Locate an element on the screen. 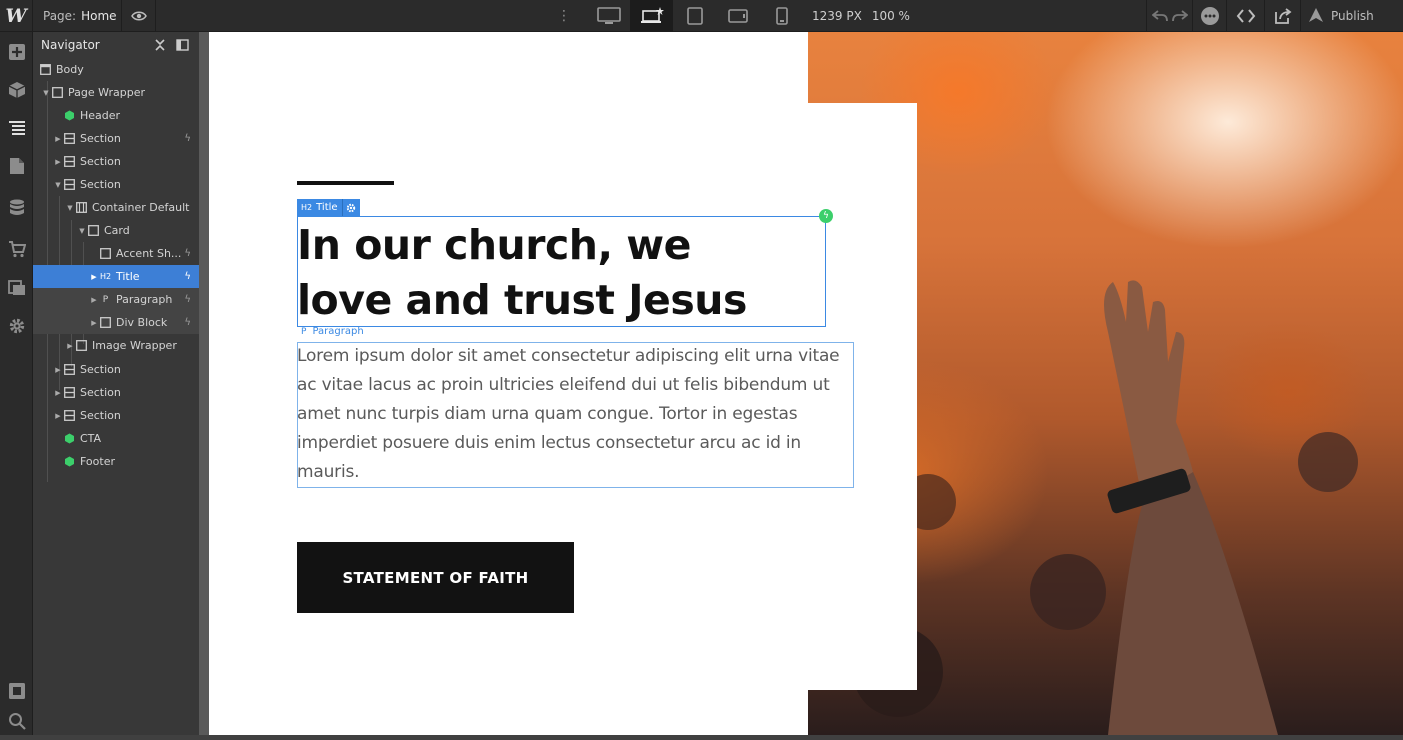 This screenshot has height=740, width=1403. more-options-icon: ⋮ is located at coordinates (564, 16).